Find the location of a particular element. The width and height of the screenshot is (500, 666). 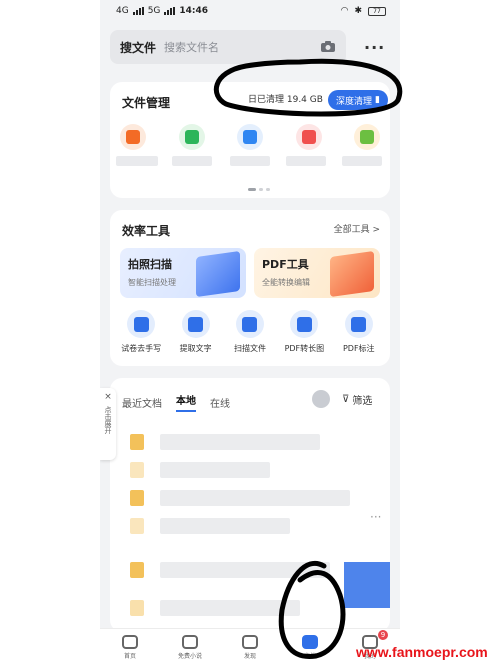

discover-icon is located at coordinates (250, 642).